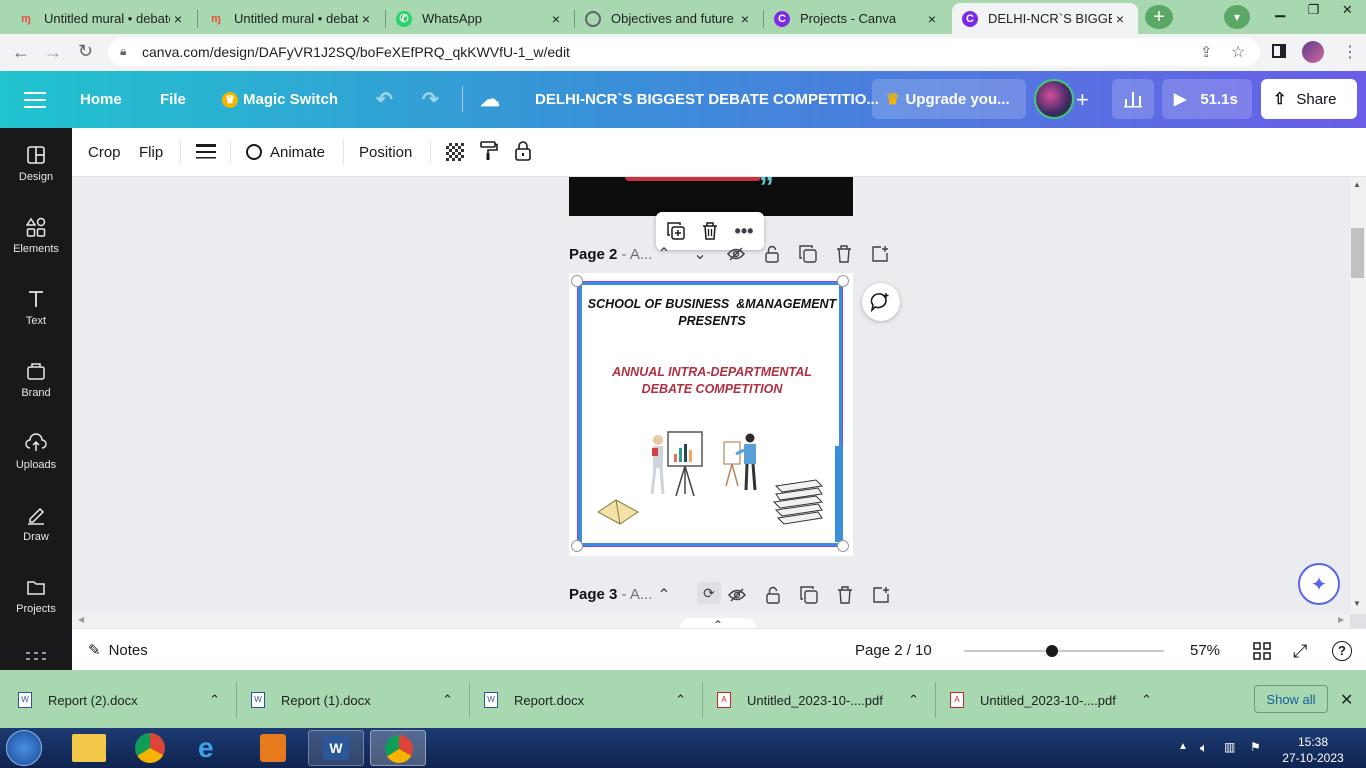  Describe the element at coordinates (36, 657) in the screenshot. I see `apps-grid-icon` at that location.